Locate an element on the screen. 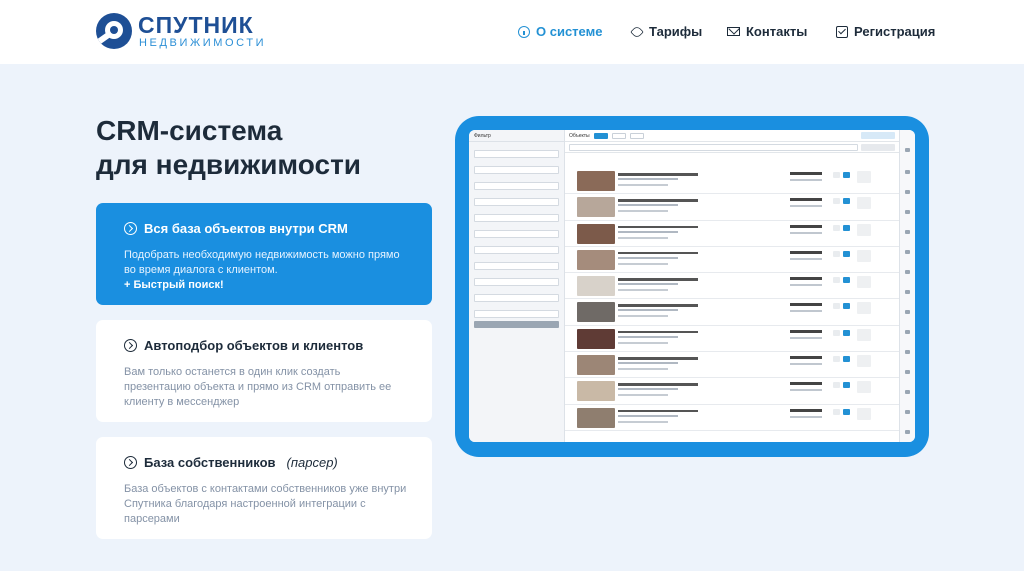 The height and width of the screenshot is (571, 1024). hero-title-line1: CRM-система is located at coordinates (189, 130).